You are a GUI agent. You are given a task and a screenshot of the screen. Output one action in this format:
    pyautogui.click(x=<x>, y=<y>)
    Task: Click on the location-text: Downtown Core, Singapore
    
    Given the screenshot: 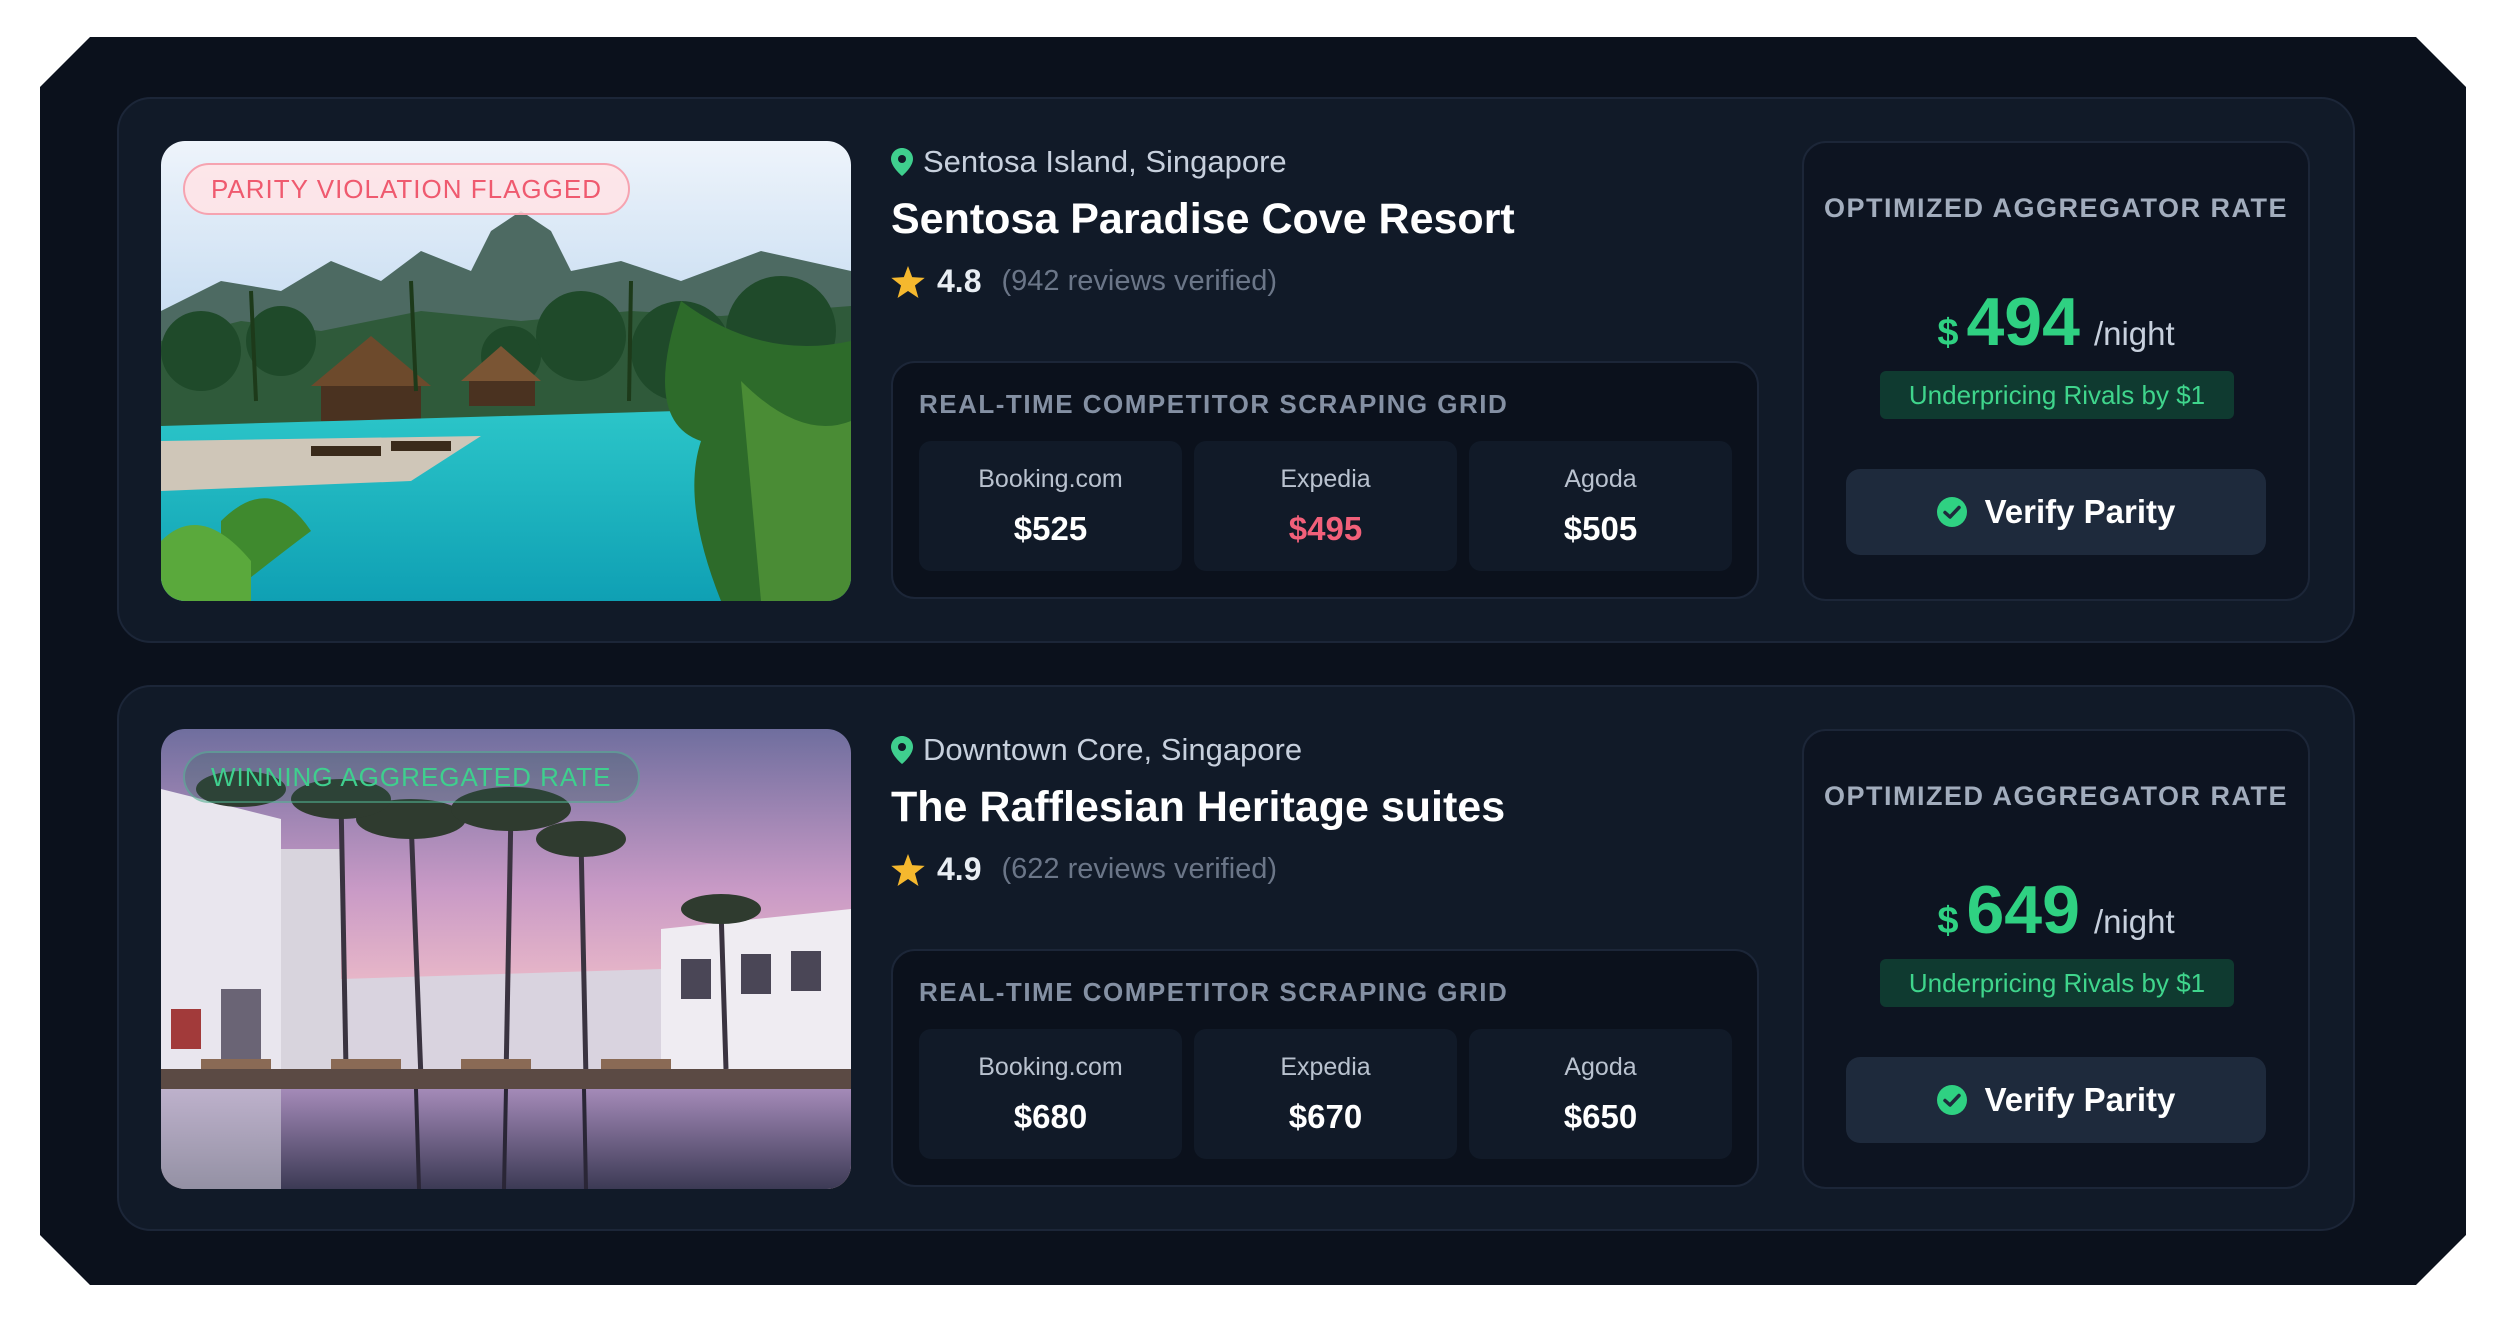 What is the action you would take?
    pyautogui.click(x=1113, y=749)
    